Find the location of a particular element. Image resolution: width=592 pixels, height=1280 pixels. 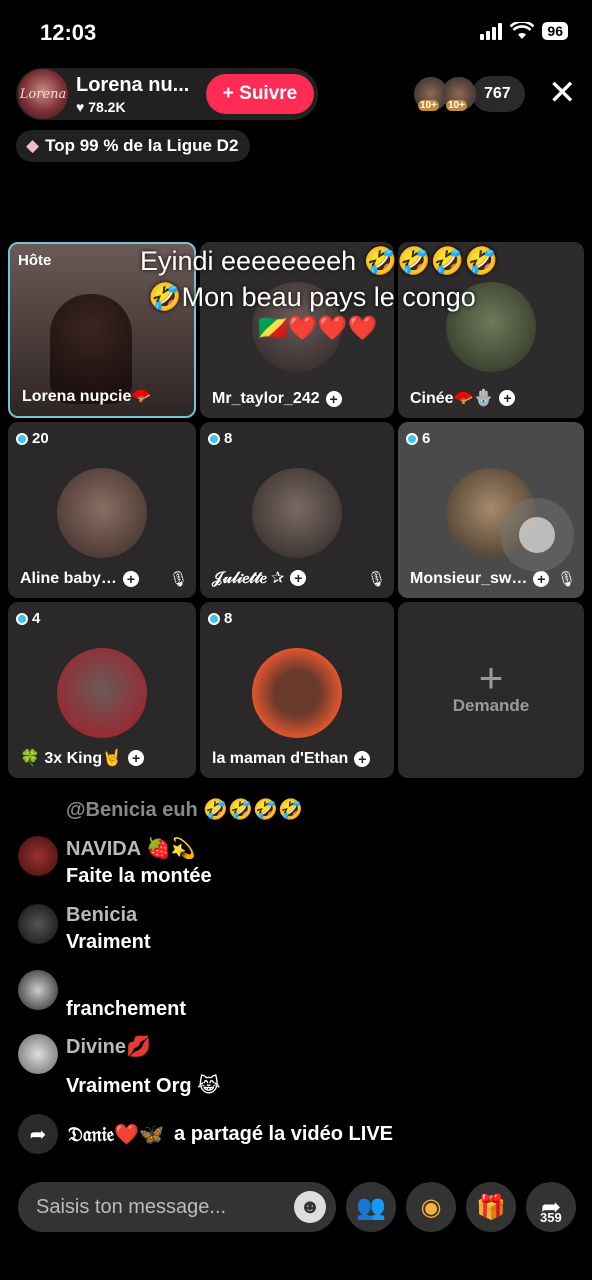

chat-message-body: Divine💋 Vraiment Org 😹 is located at coordinates (143, 1066).